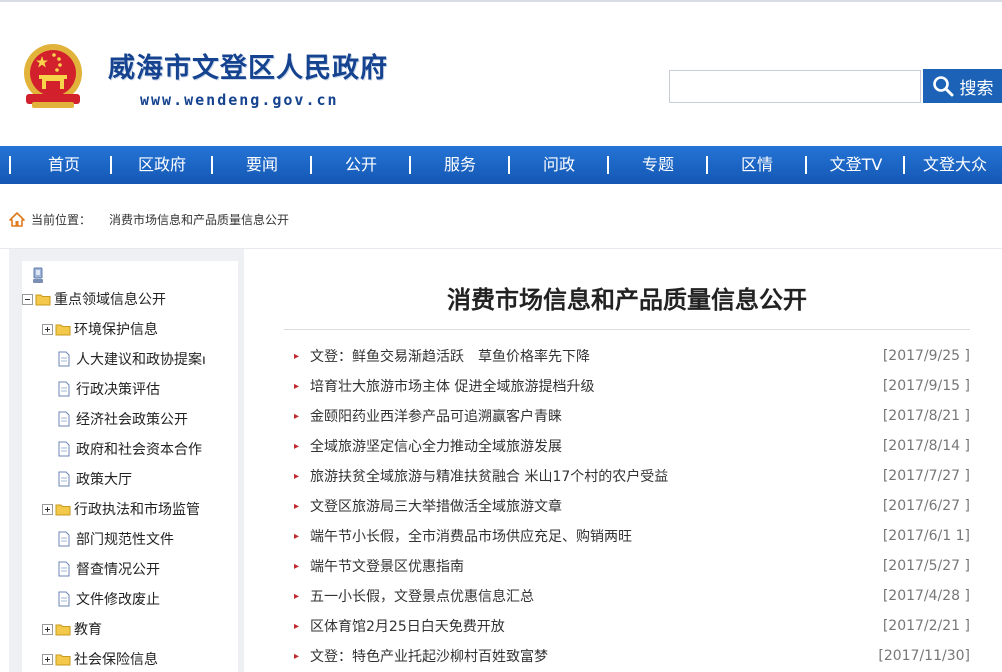  I want to click on news-date: [2017/8/21 ], so click(926, 416).